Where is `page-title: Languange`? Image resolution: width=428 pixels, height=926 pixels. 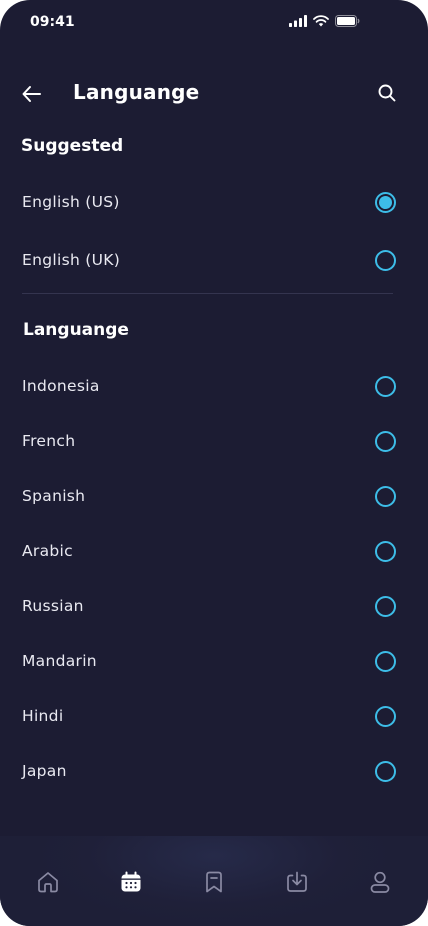
page-title: Languange is located at coordinates (136, 92).